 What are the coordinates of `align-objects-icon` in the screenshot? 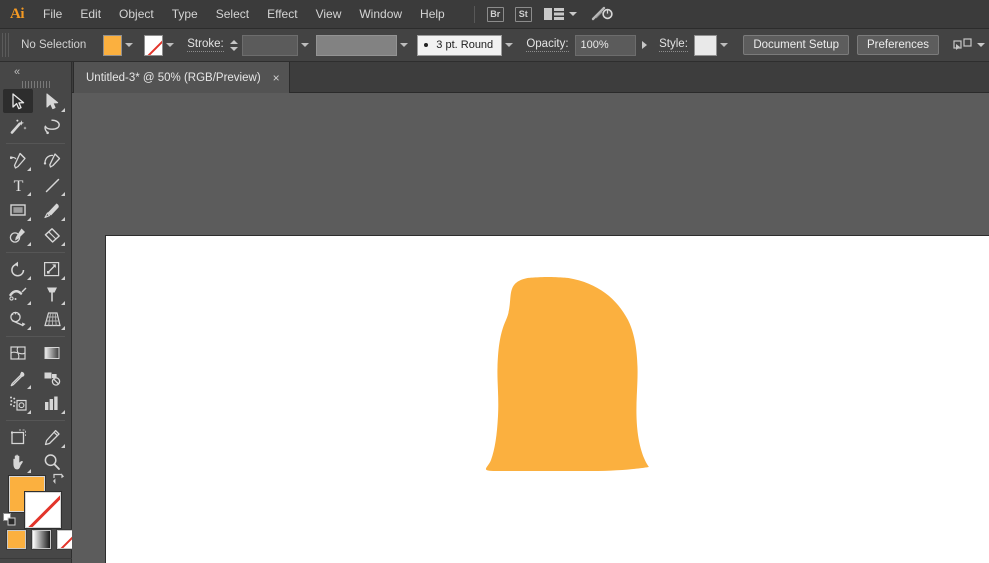 It's located at (963, 45).